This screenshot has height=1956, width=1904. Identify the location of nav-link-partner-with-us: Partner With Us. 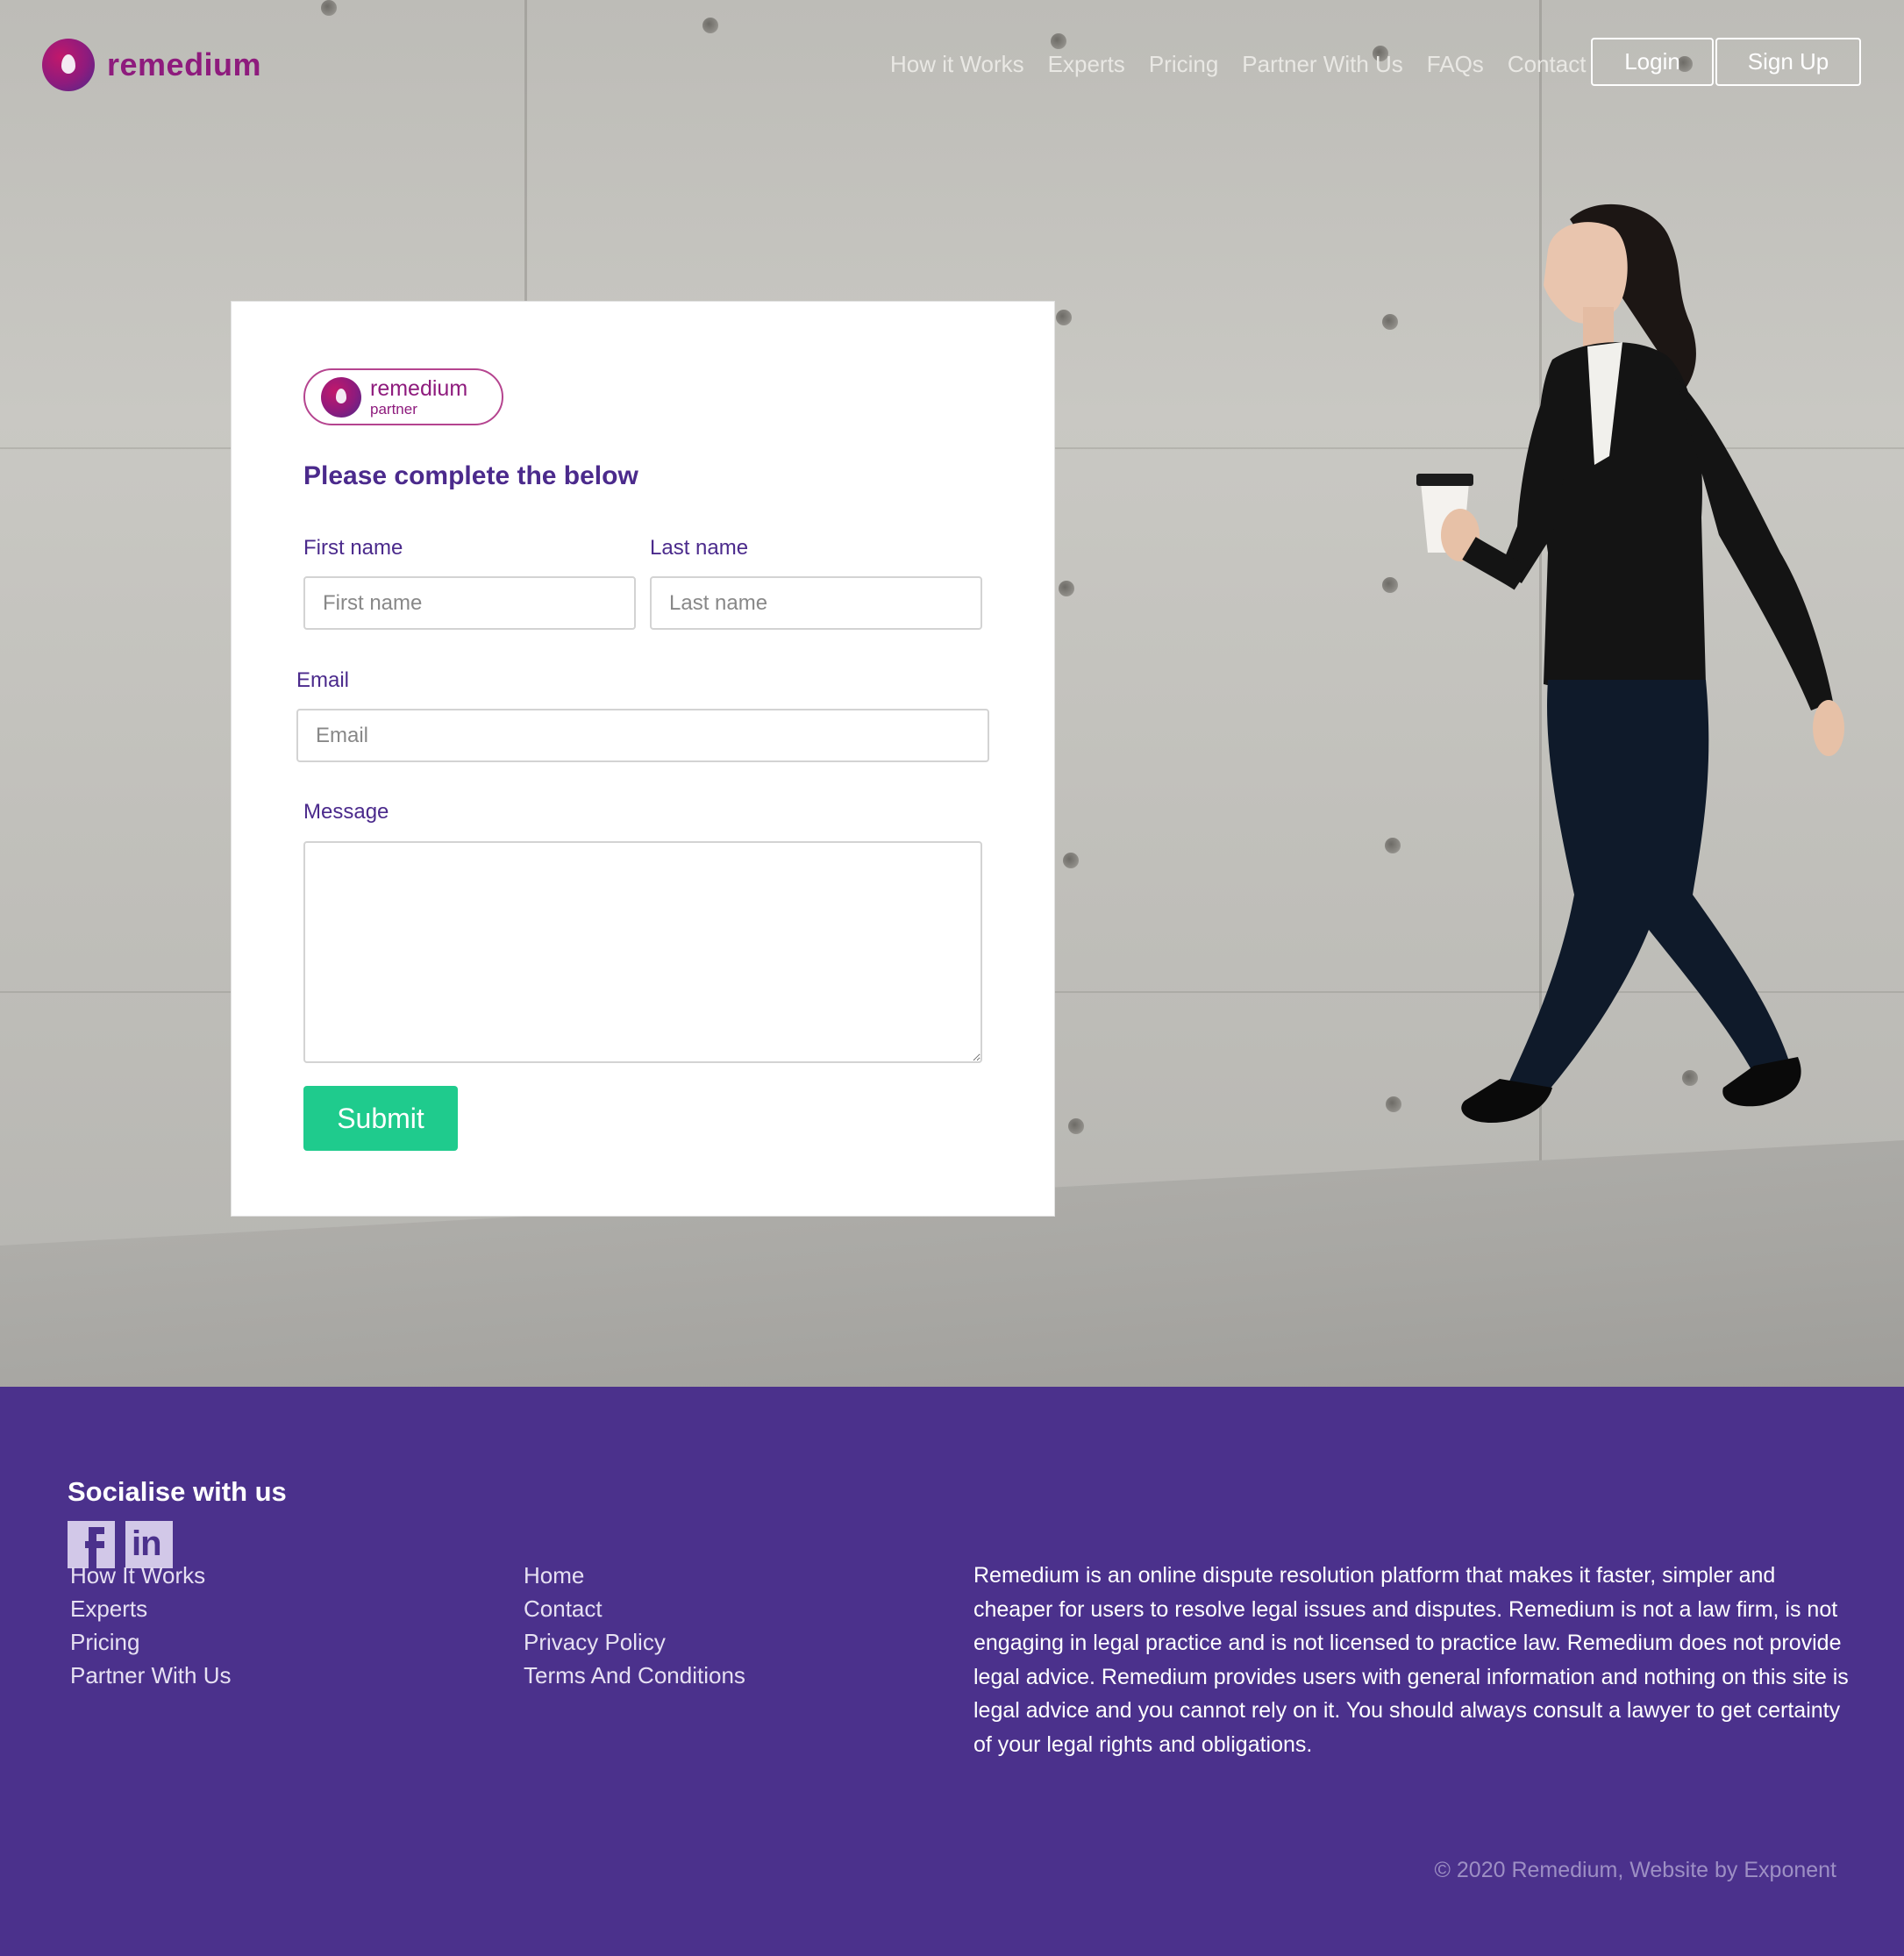
(1322, 64).